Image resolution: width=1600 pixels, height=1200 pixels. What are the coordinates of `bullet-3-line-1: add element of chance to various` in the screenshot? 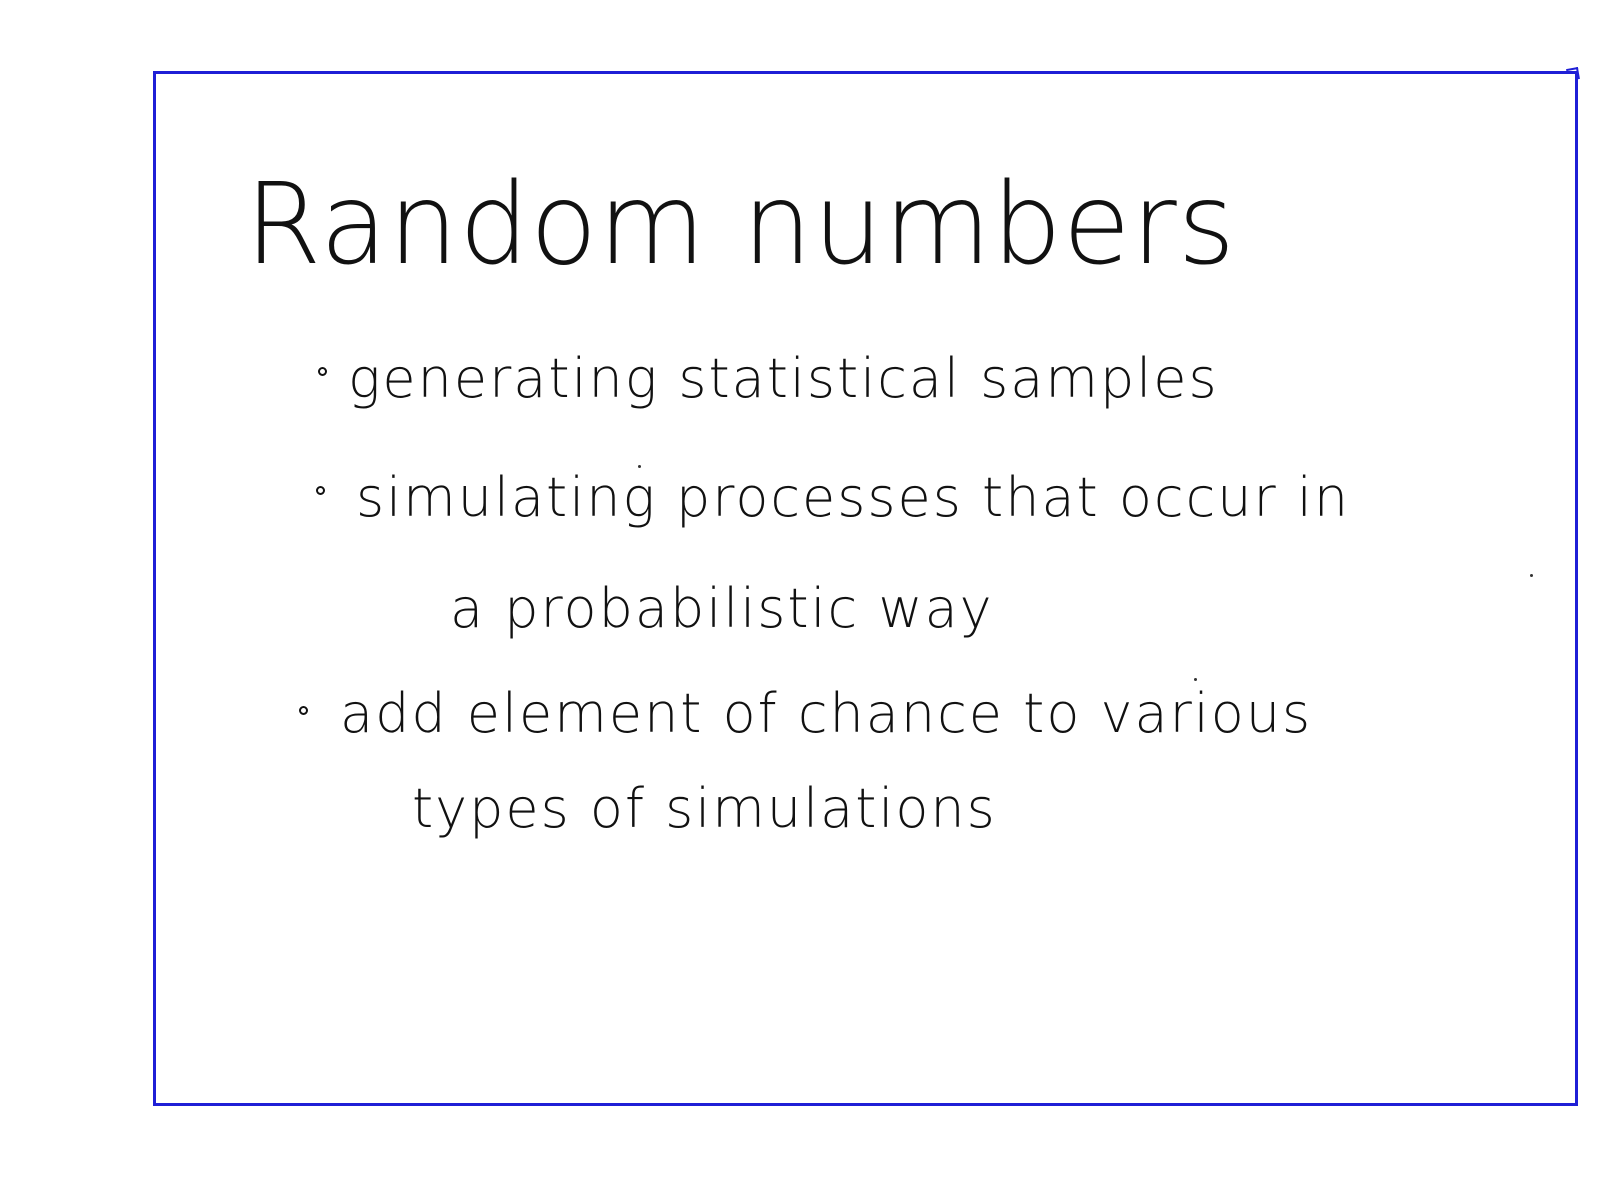 It's located at (826, 713).